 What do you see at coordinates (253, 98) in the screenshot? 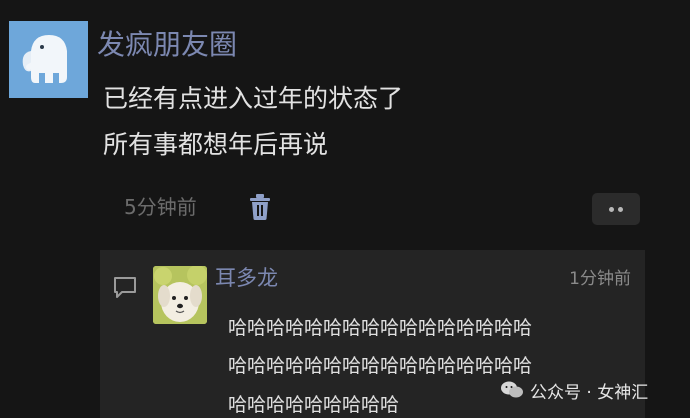
I see `post-content-line: 已经有点进入过年的状态了` at bounding box center [253, 98].